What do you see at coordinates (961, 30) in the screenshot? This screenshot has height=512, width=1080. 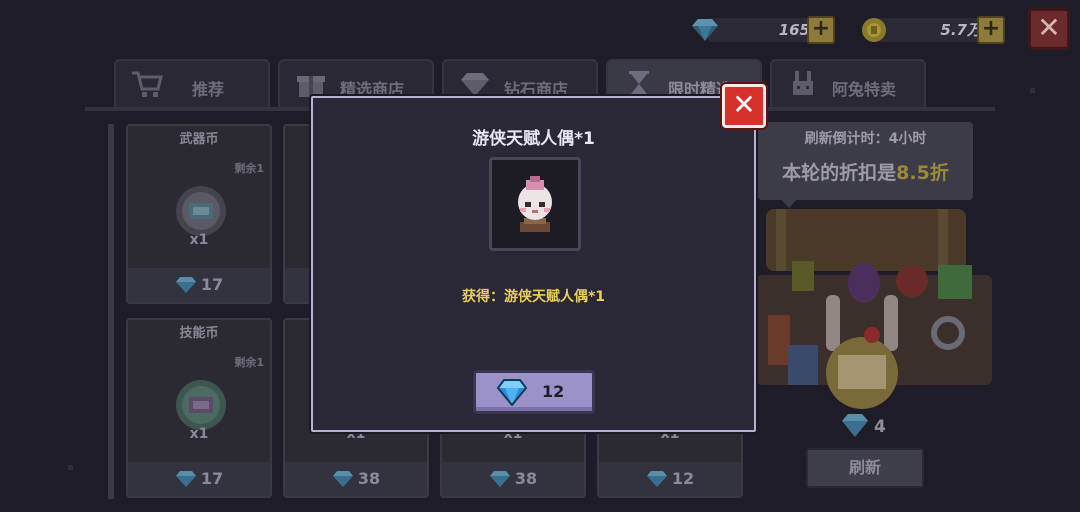 I see `coin-balance: 5.7万` at bounding box center [961, 30].